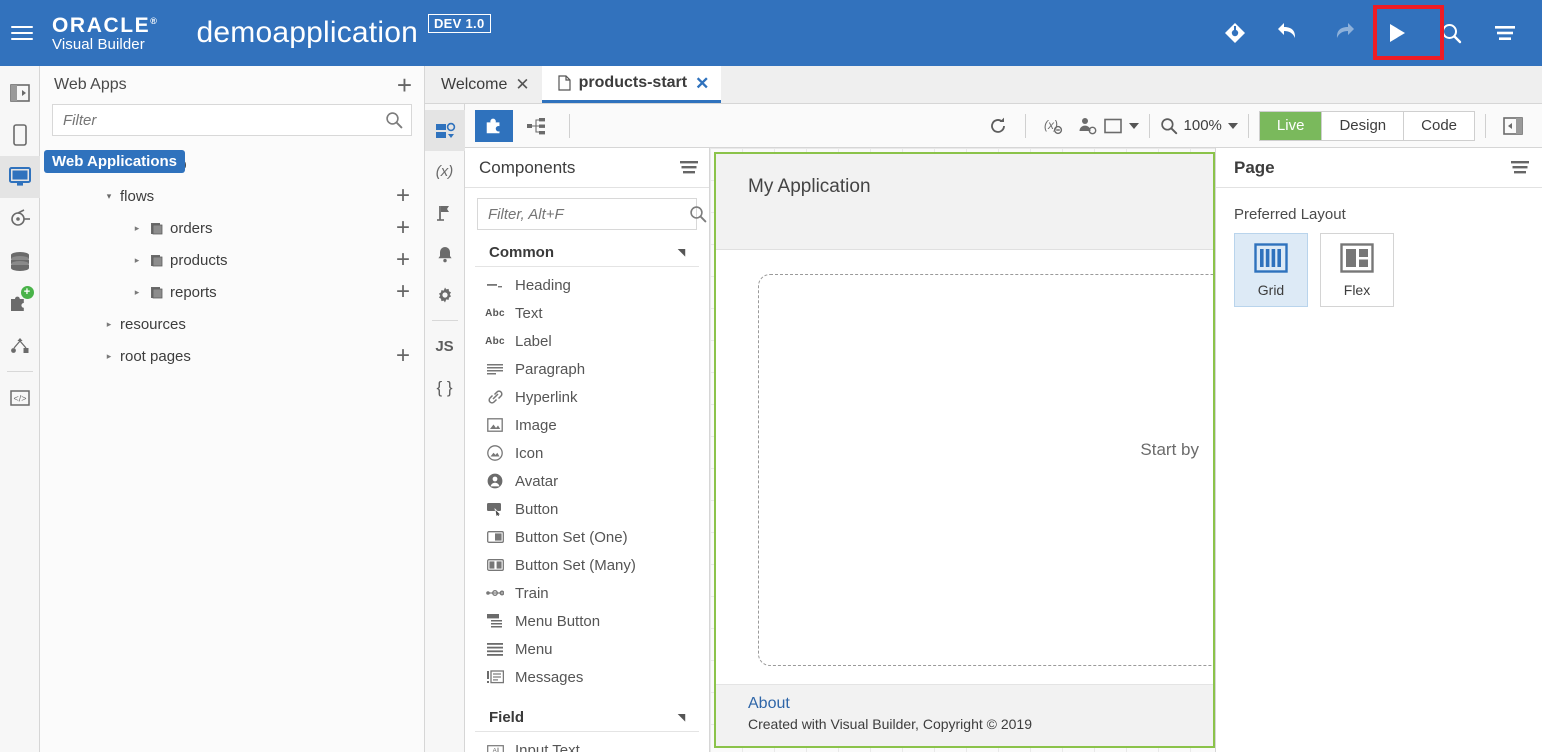 This screenshot has height=752, width=1542. I want to click on layout-option-flex: Flex, so click(1357, 270).